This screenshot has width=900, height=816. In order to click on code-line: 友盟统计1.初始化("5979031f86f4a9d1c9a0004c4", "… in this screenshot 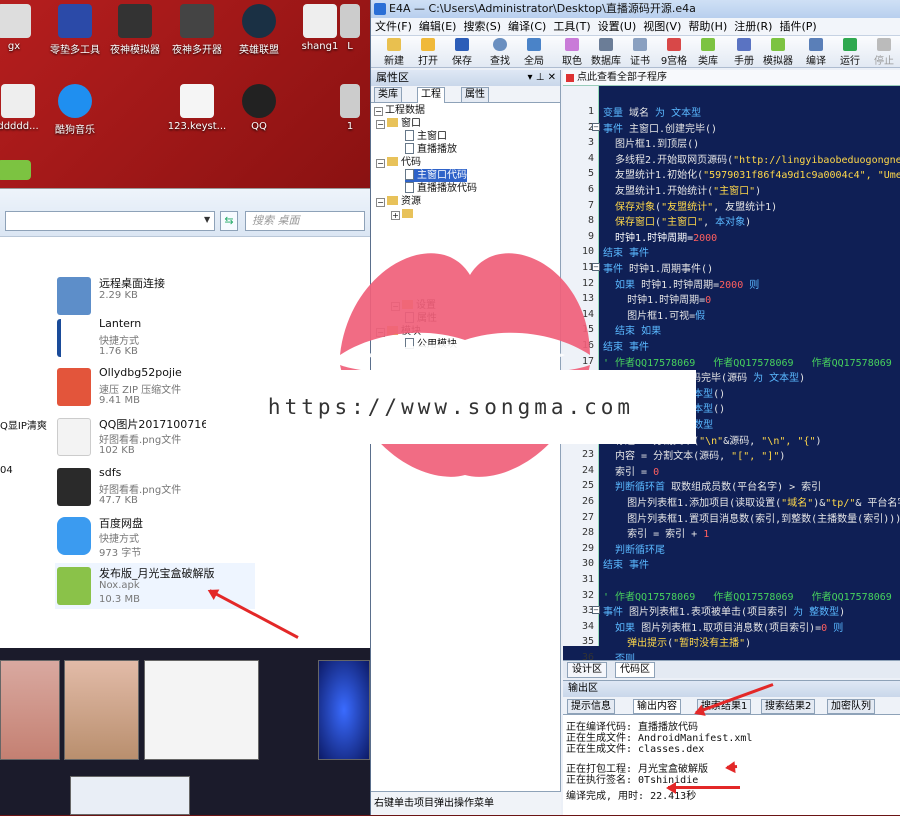, I will do `click(751, 173)`.